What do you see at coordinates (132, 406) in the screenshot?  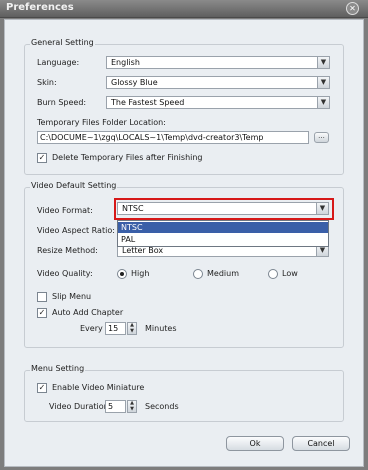 I see `video-duration-spinner: ▲ ▼` at bounding box center [132, 406].